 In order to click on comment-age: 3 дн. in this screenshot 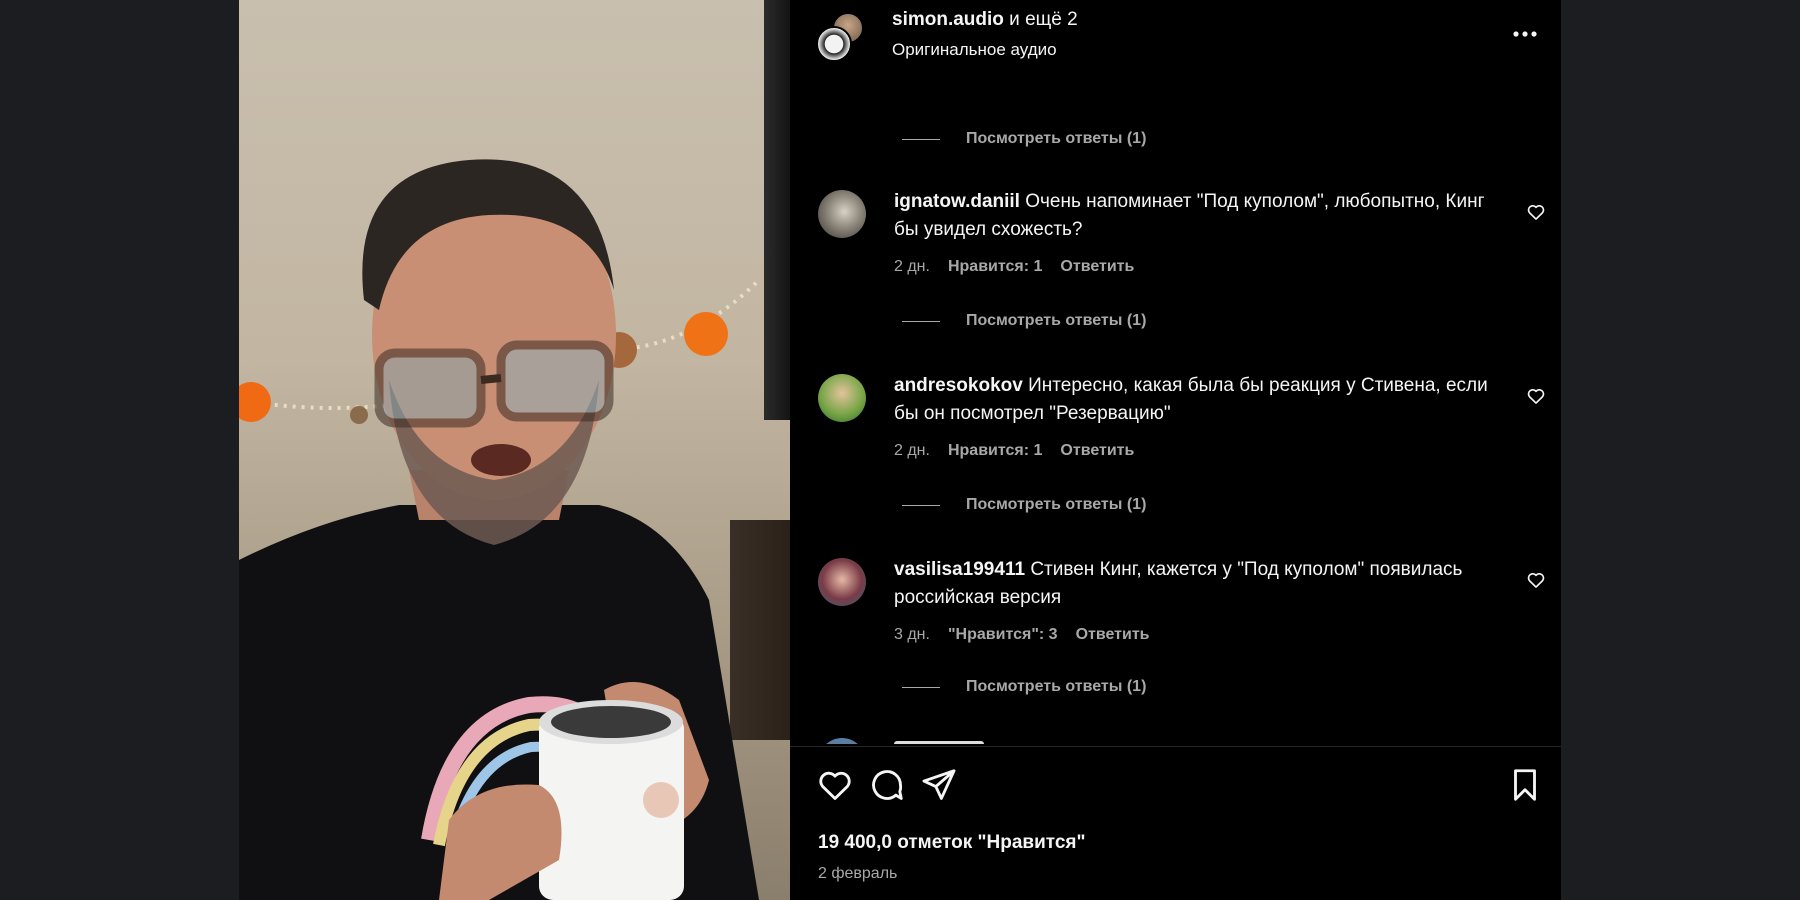, I will do `click(912, 634)`.